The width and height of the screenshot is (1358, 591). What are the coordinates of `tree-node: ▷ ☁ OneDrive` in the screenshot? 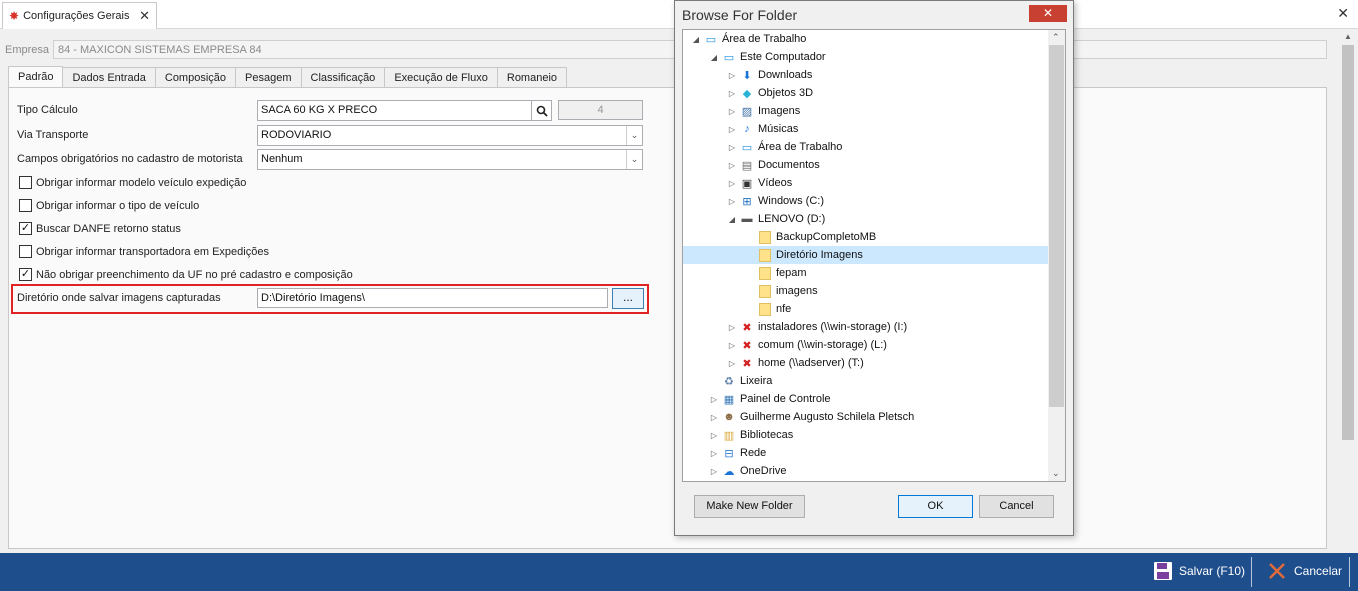 It's located at (866, 471).